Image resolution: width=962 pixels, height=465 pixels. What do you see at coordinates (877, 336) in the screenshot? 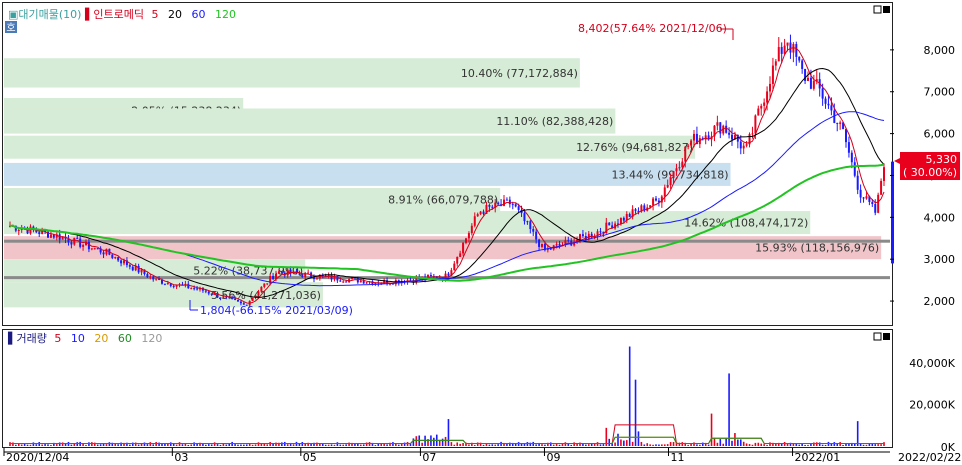
I see `volume-maximize-icon` at bounding box center [877, 336].